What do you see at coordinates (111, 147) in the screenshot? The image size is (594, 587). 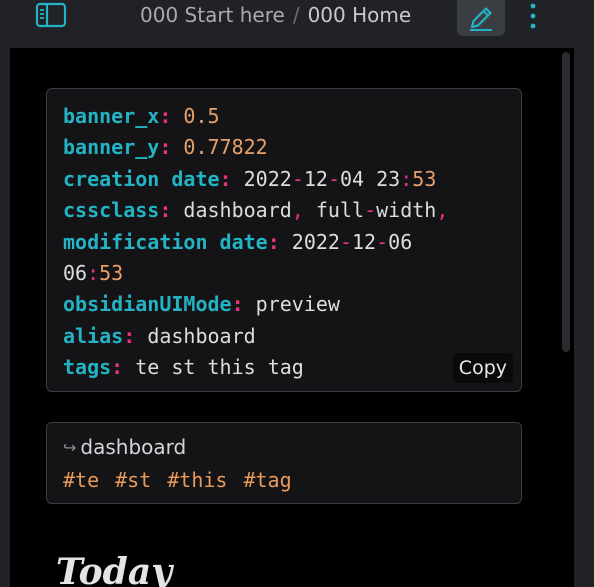 I see `fm-key: banner_y` at bounding box center [111, 147].